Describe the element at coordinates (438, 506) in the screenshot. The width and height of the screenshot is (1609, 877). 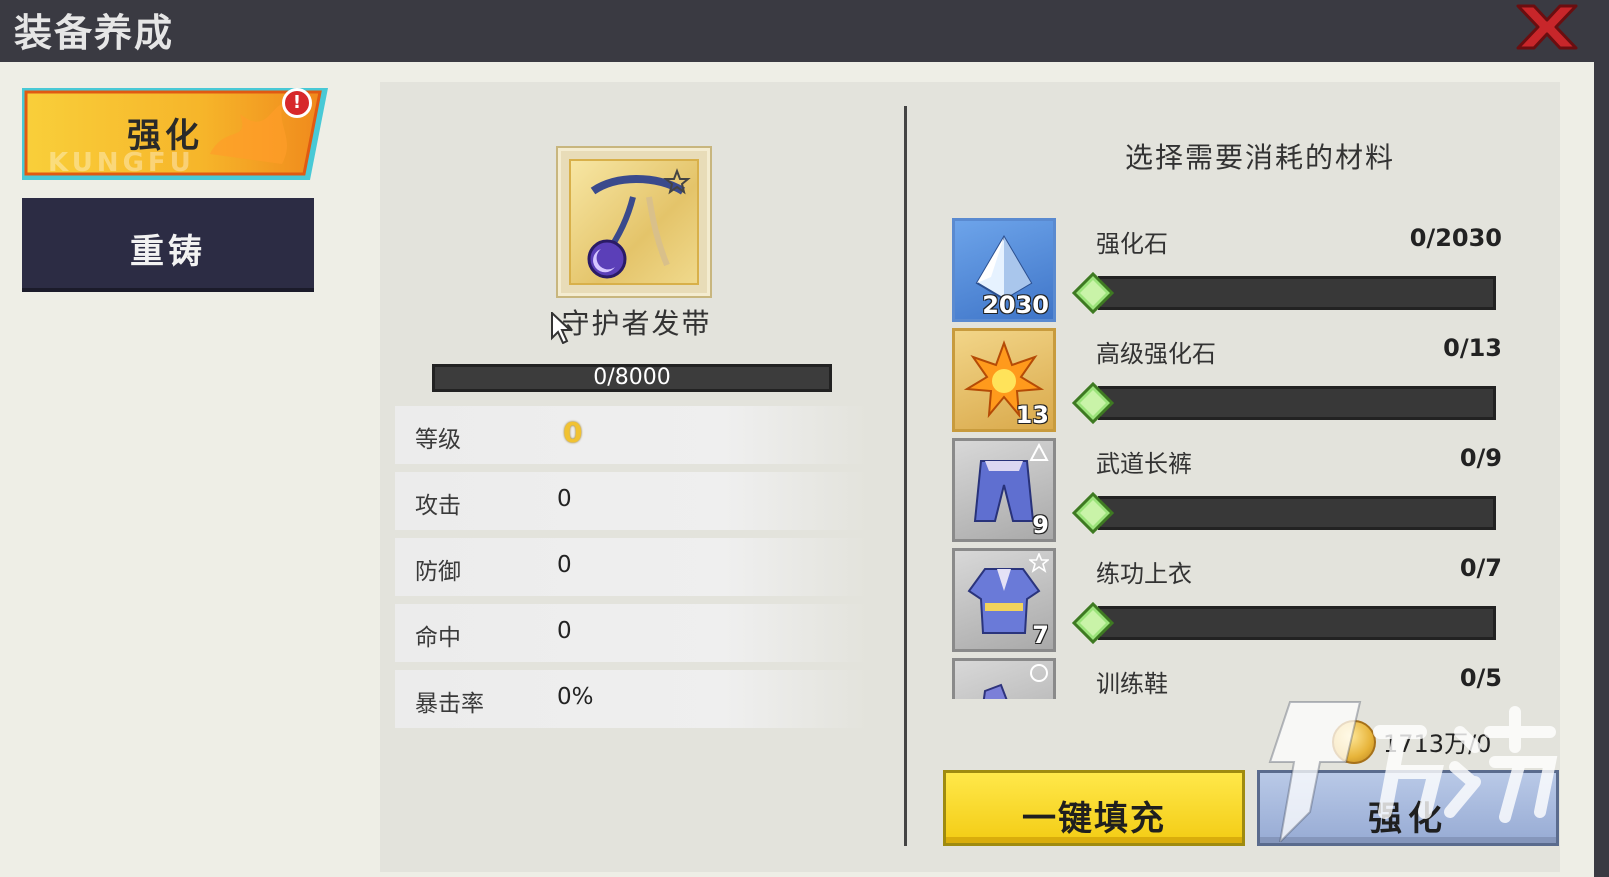
I see `stat-label: 攻击` at that location.